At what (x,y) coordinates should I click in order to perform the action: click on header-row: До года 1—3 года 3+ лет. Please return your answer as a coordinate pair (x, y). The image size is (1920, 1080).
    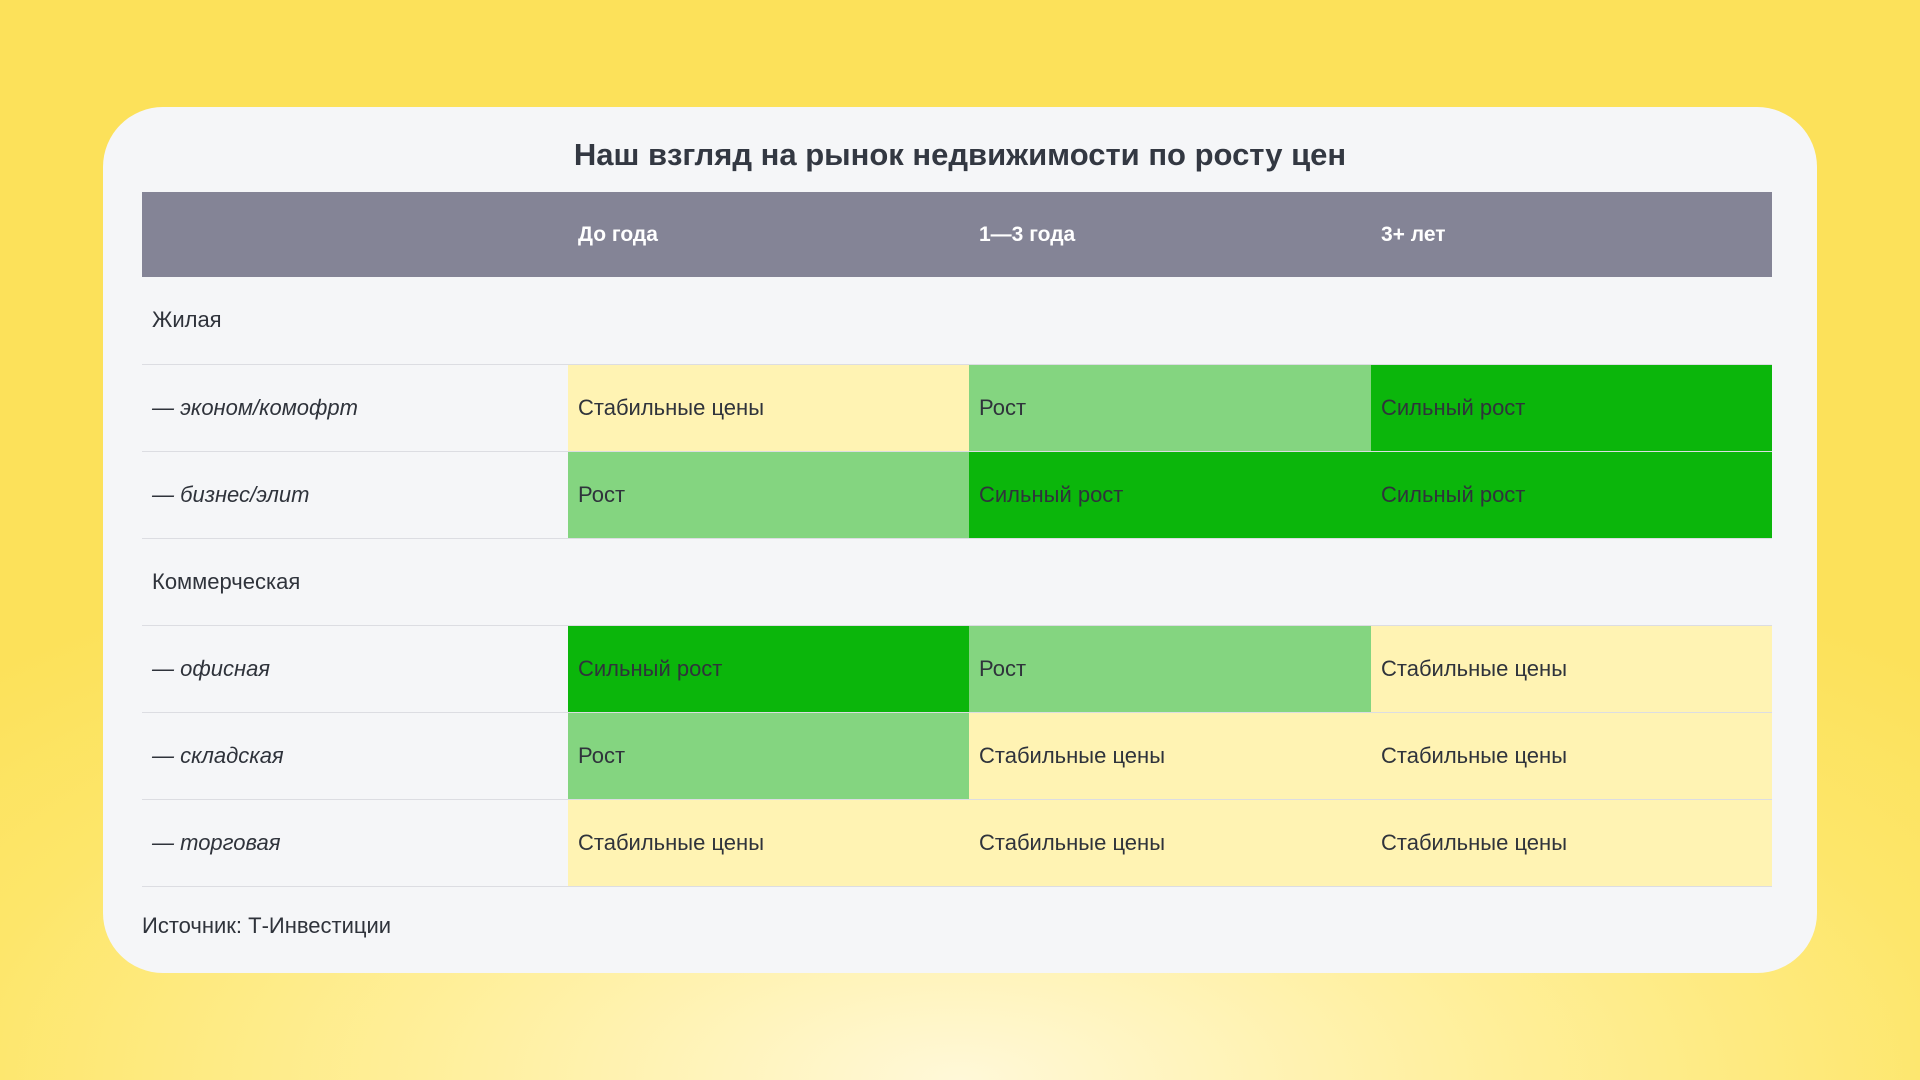
    Looking at the image, I should click on (957, 234).